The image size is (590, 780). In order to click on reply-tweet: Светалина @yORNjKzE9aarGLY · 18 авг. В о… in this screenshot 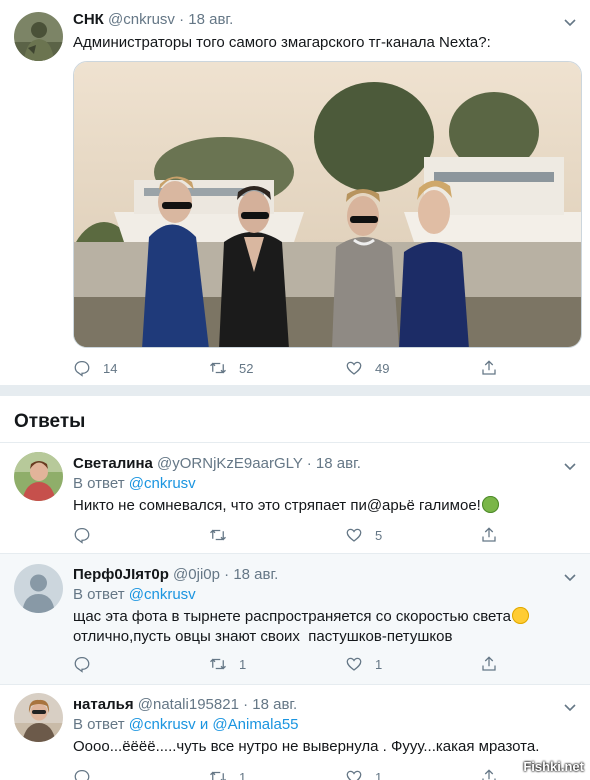, I will do `click(295, 498)`.